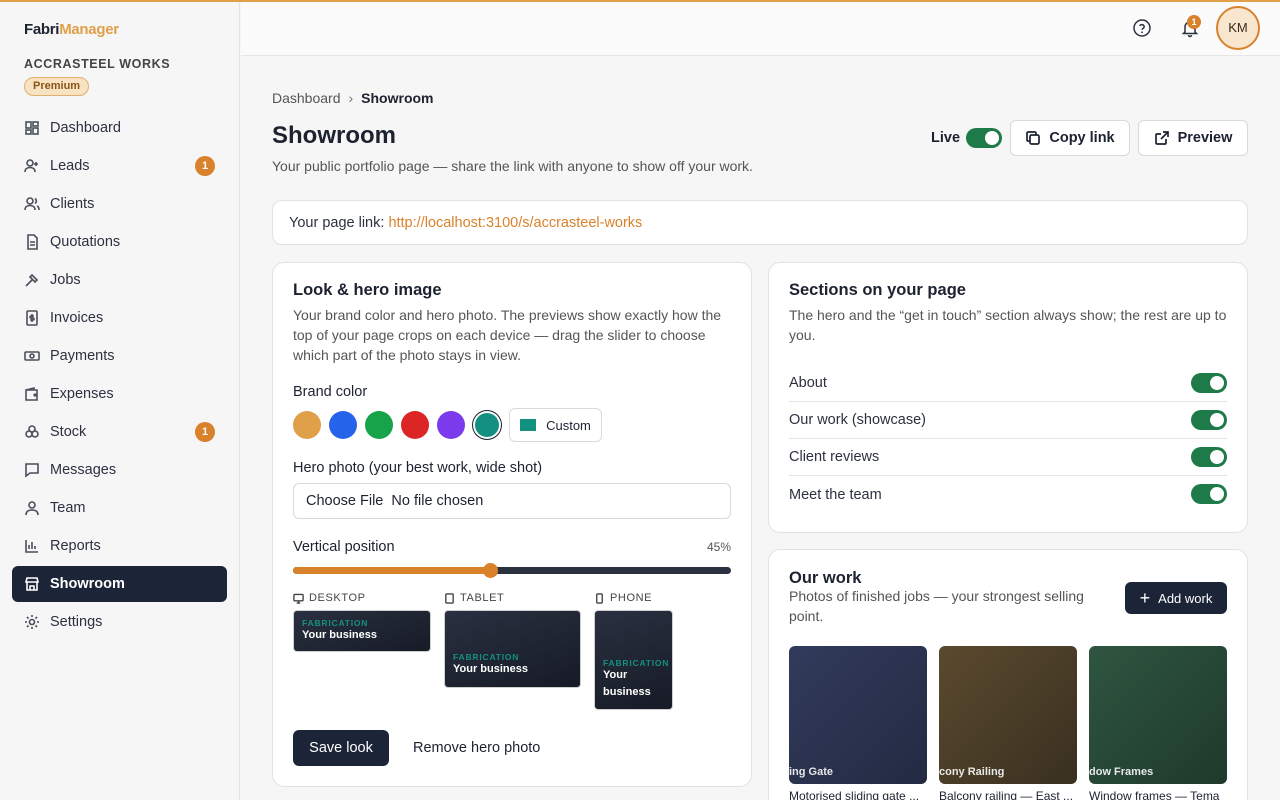 The image size is (1280, 800). I want to click on choose-file-button: Choose File, so click(344, 501).